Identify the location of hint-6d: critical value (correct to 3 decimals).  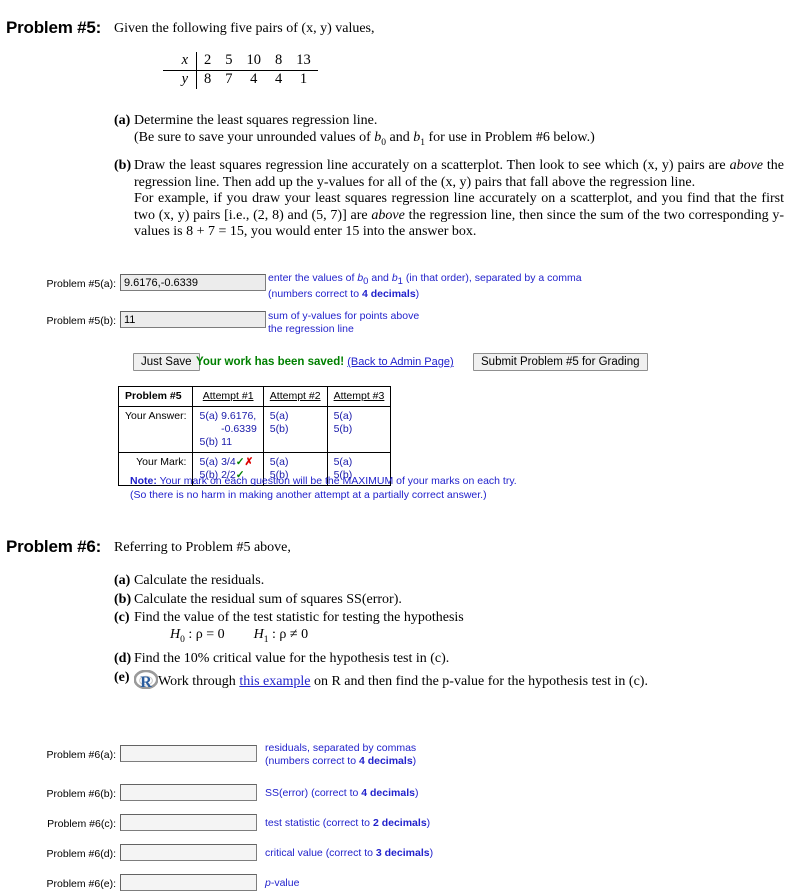
(415, 853).